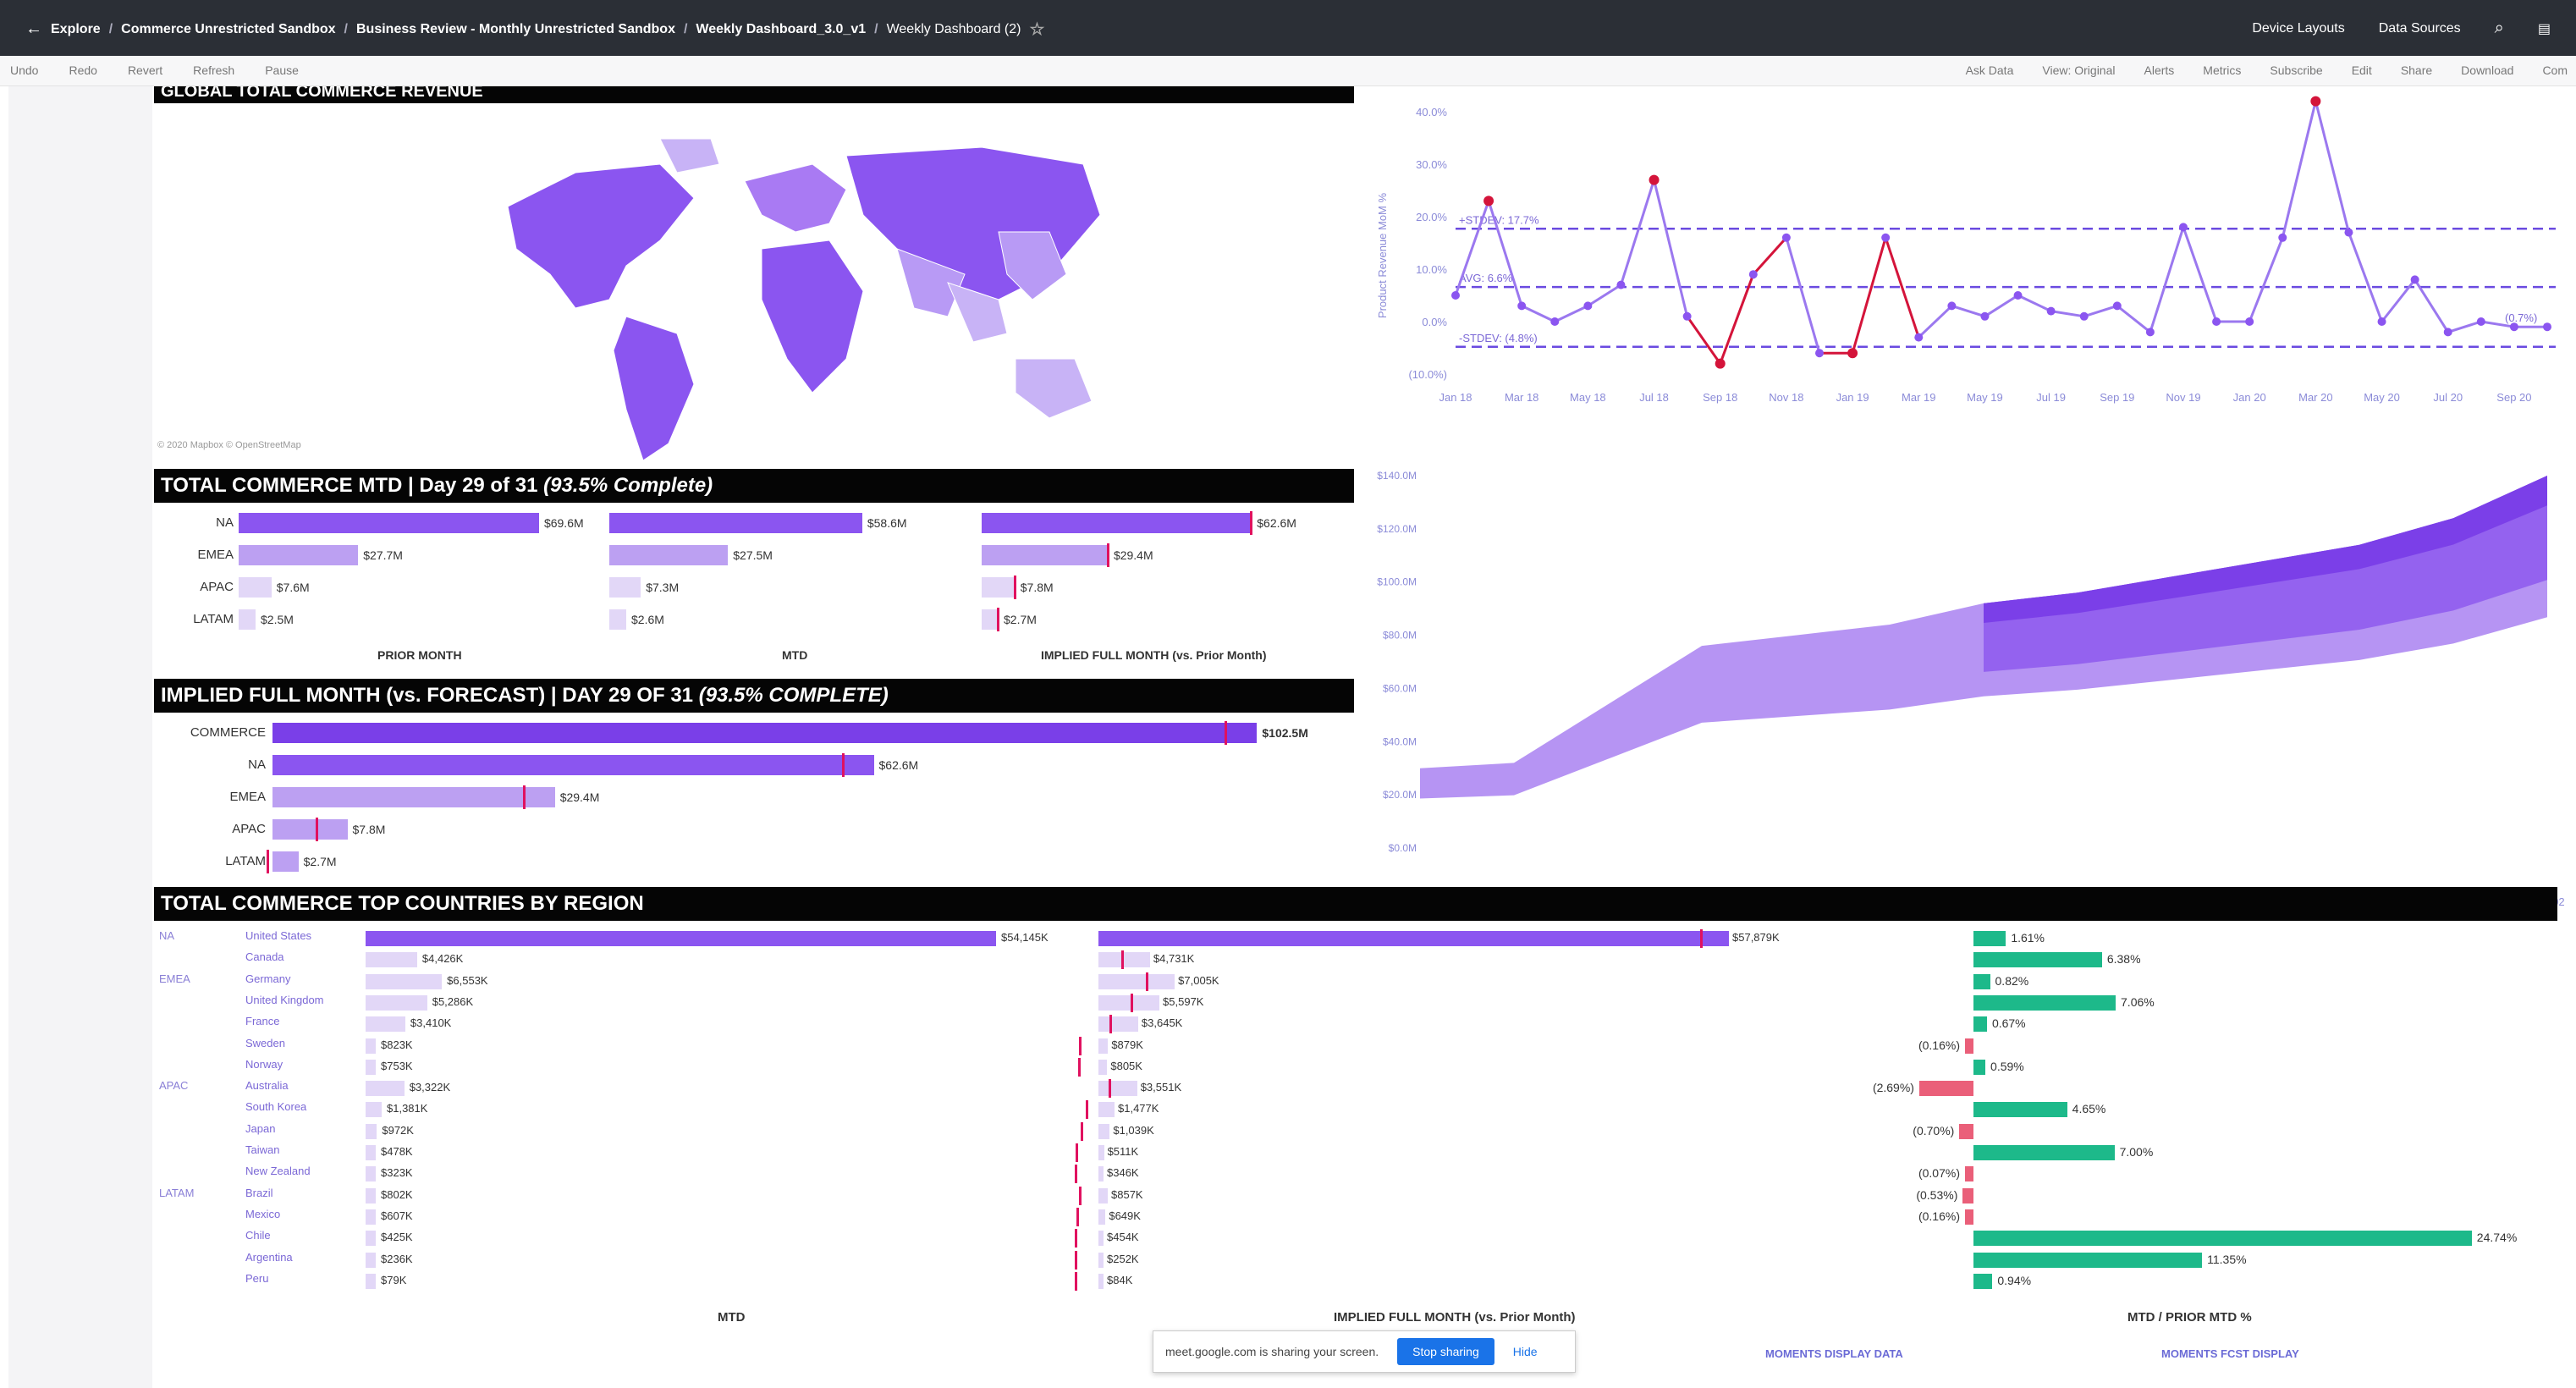  What do you see at coordinates (2296, 70) in the screenshot?
I see `subscribe-button: Subscribe` at bounding box center [2296, 70].